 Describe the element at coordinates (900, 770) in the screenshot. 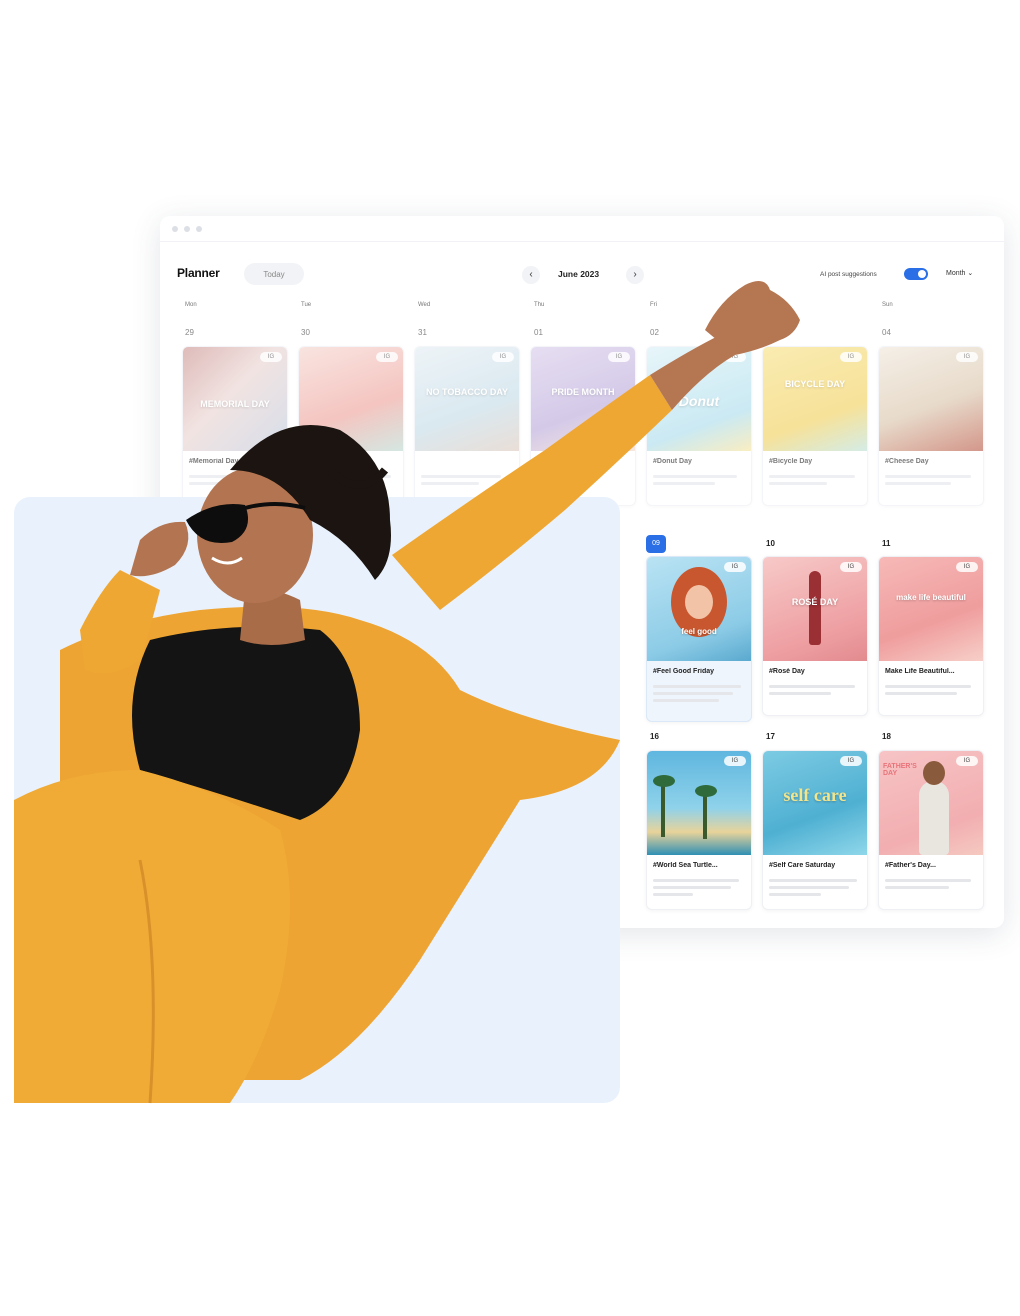

I see `thumbnail-text: FATHER'S DAY` at that location.